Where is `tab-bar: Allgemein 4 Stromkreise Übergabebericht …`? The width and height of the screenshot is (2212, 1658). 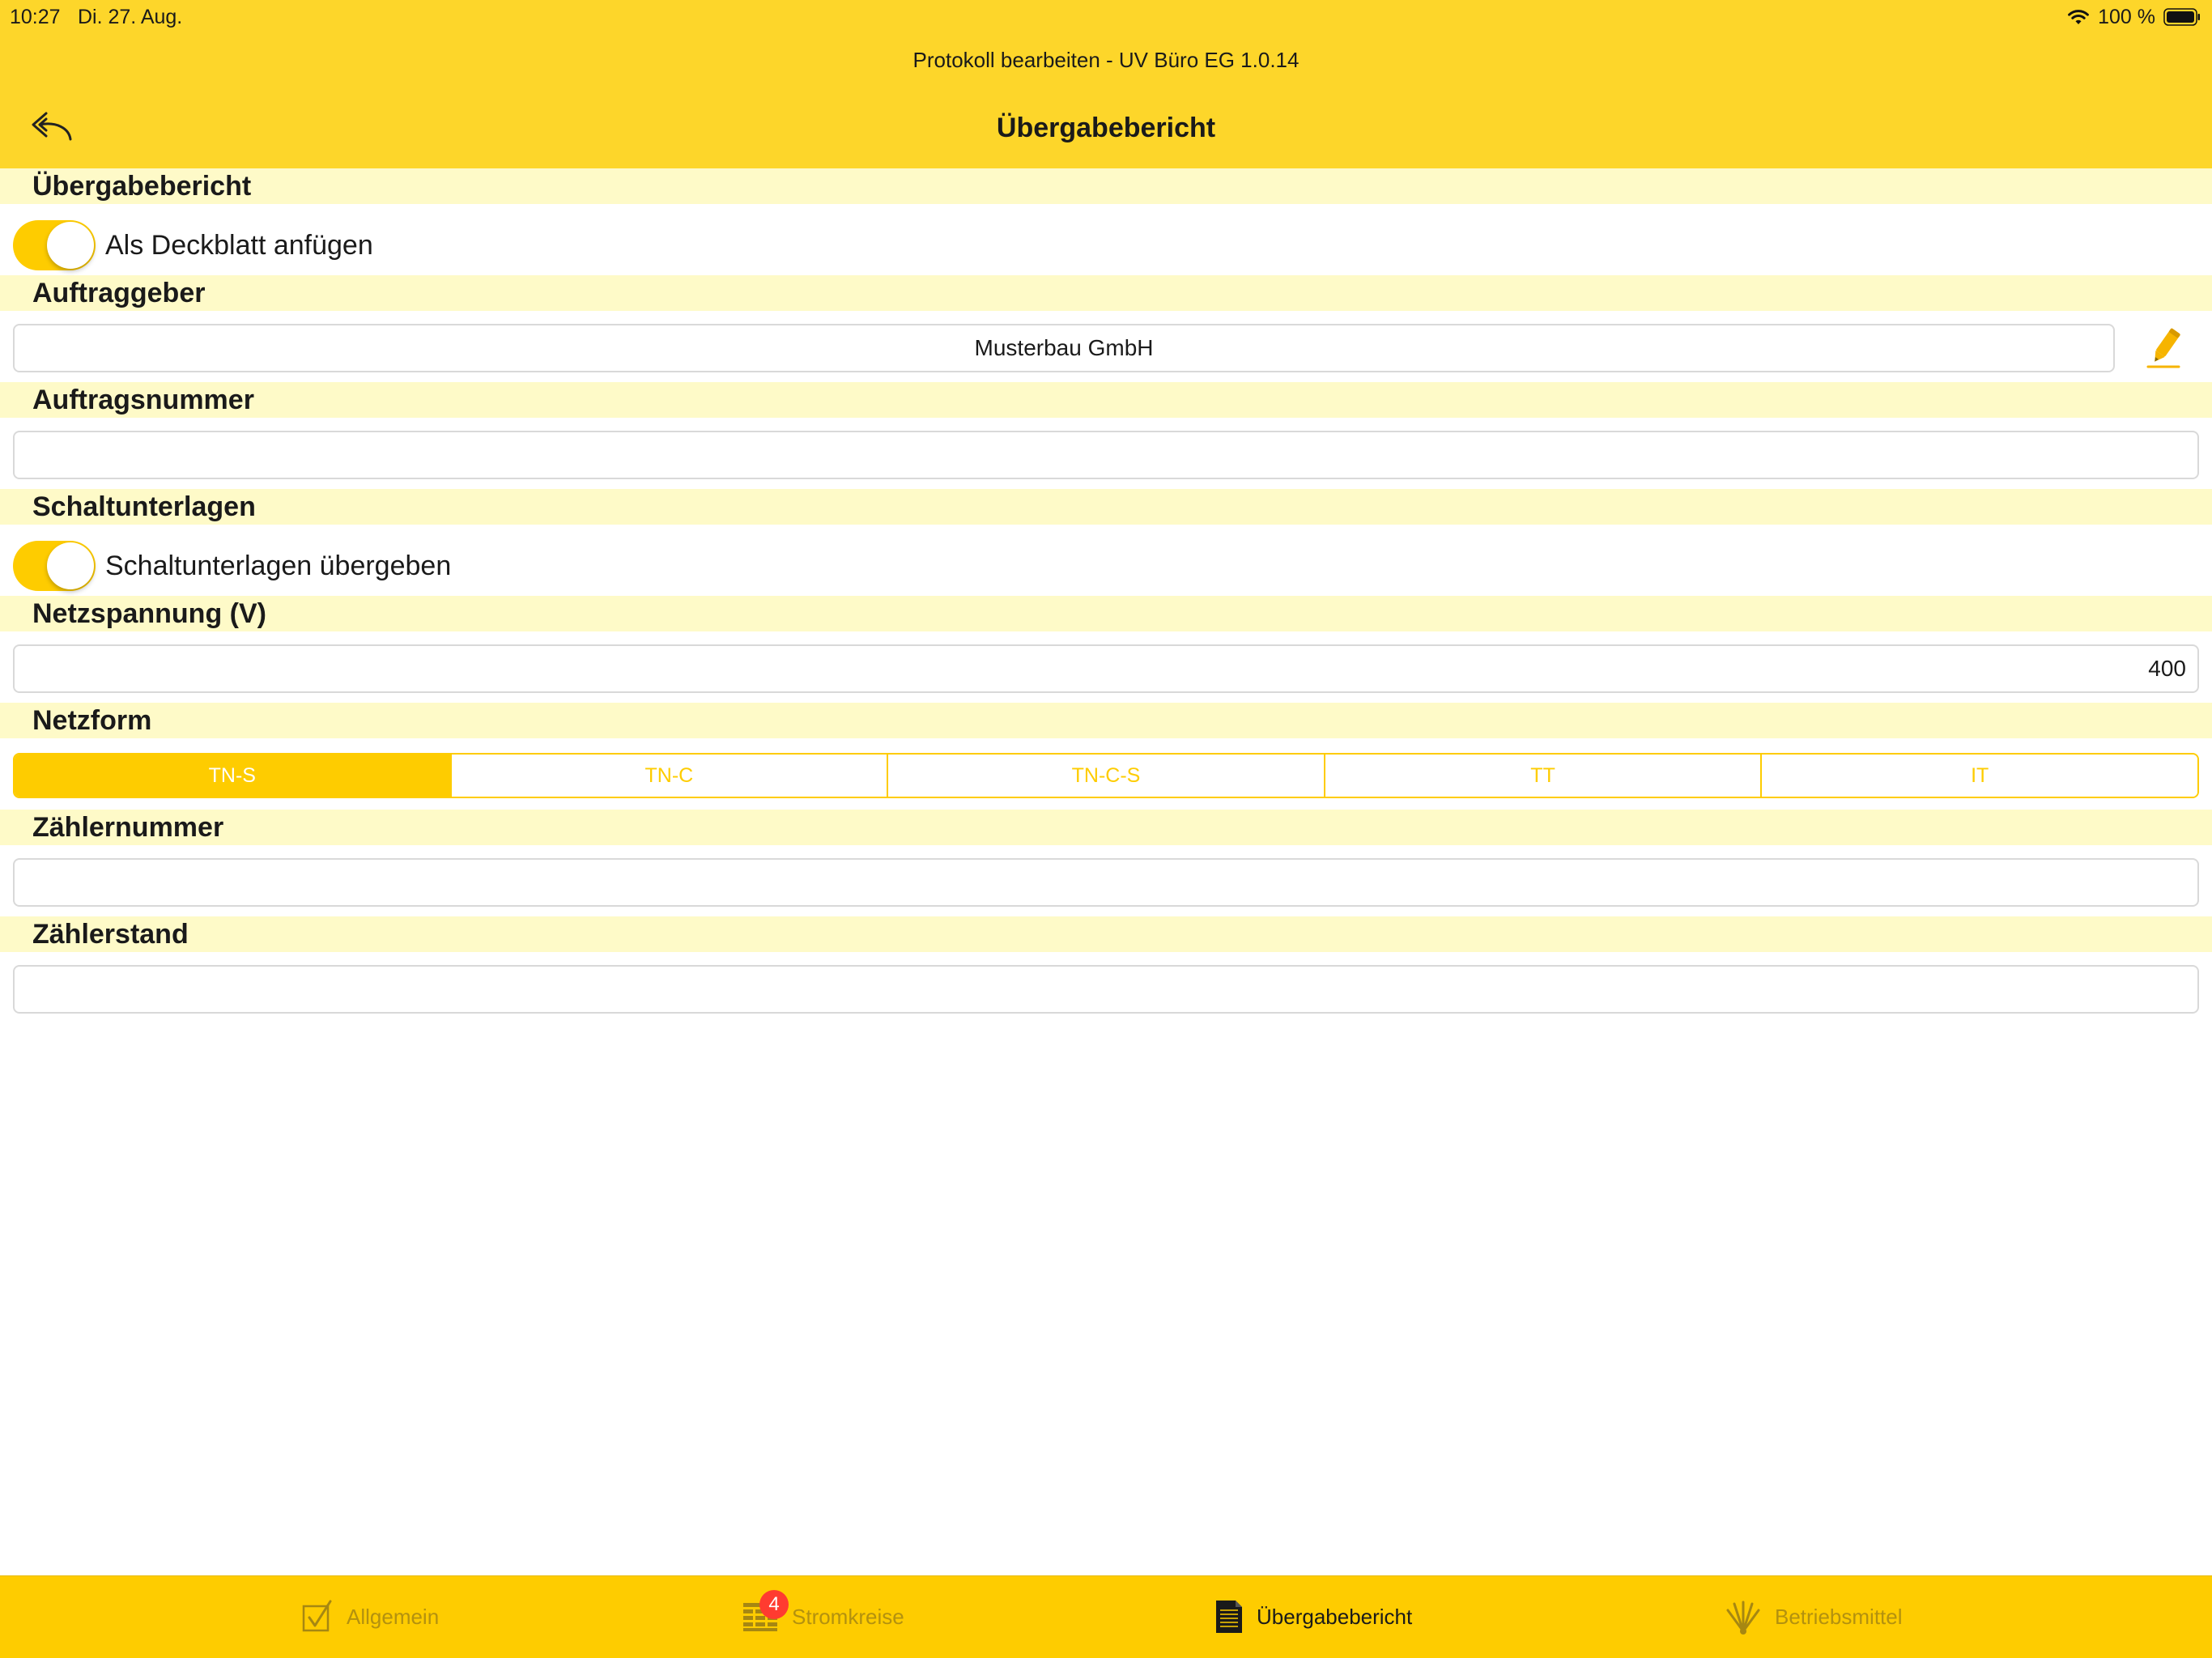
tab-bar: Allgemein 4 Stromkreise Übergabebericht … is located at coordinates (1106, 1616).